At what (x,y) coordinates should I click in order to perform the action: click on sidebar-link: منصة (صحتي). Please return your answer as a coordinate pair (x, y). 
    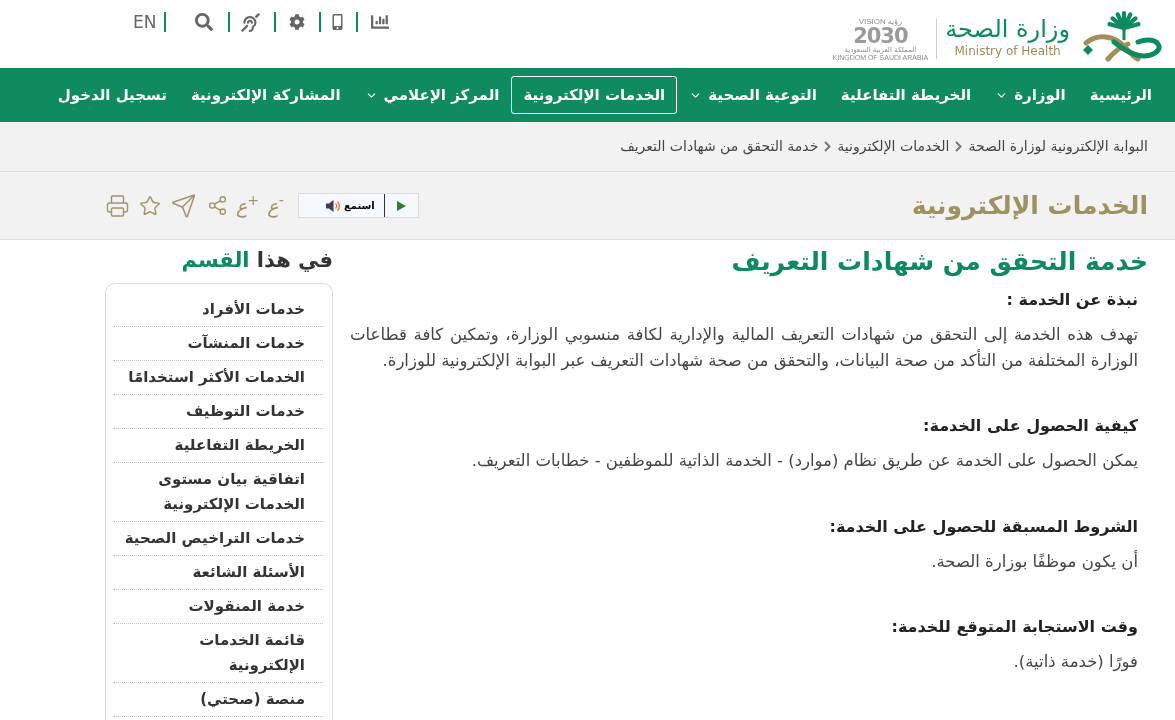
    Looking at the image, I should click on (218, 700).